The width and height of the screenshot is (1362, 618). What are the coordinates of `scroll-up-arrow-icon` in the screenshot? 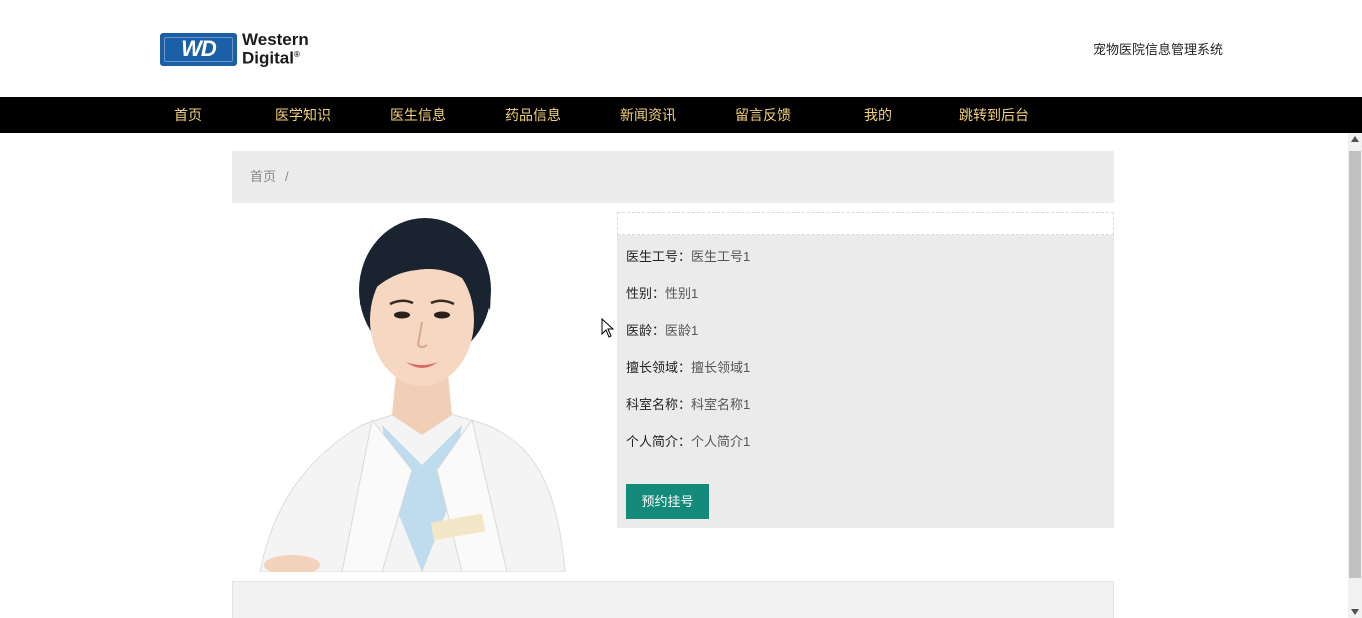 It's located at (1355, 139).